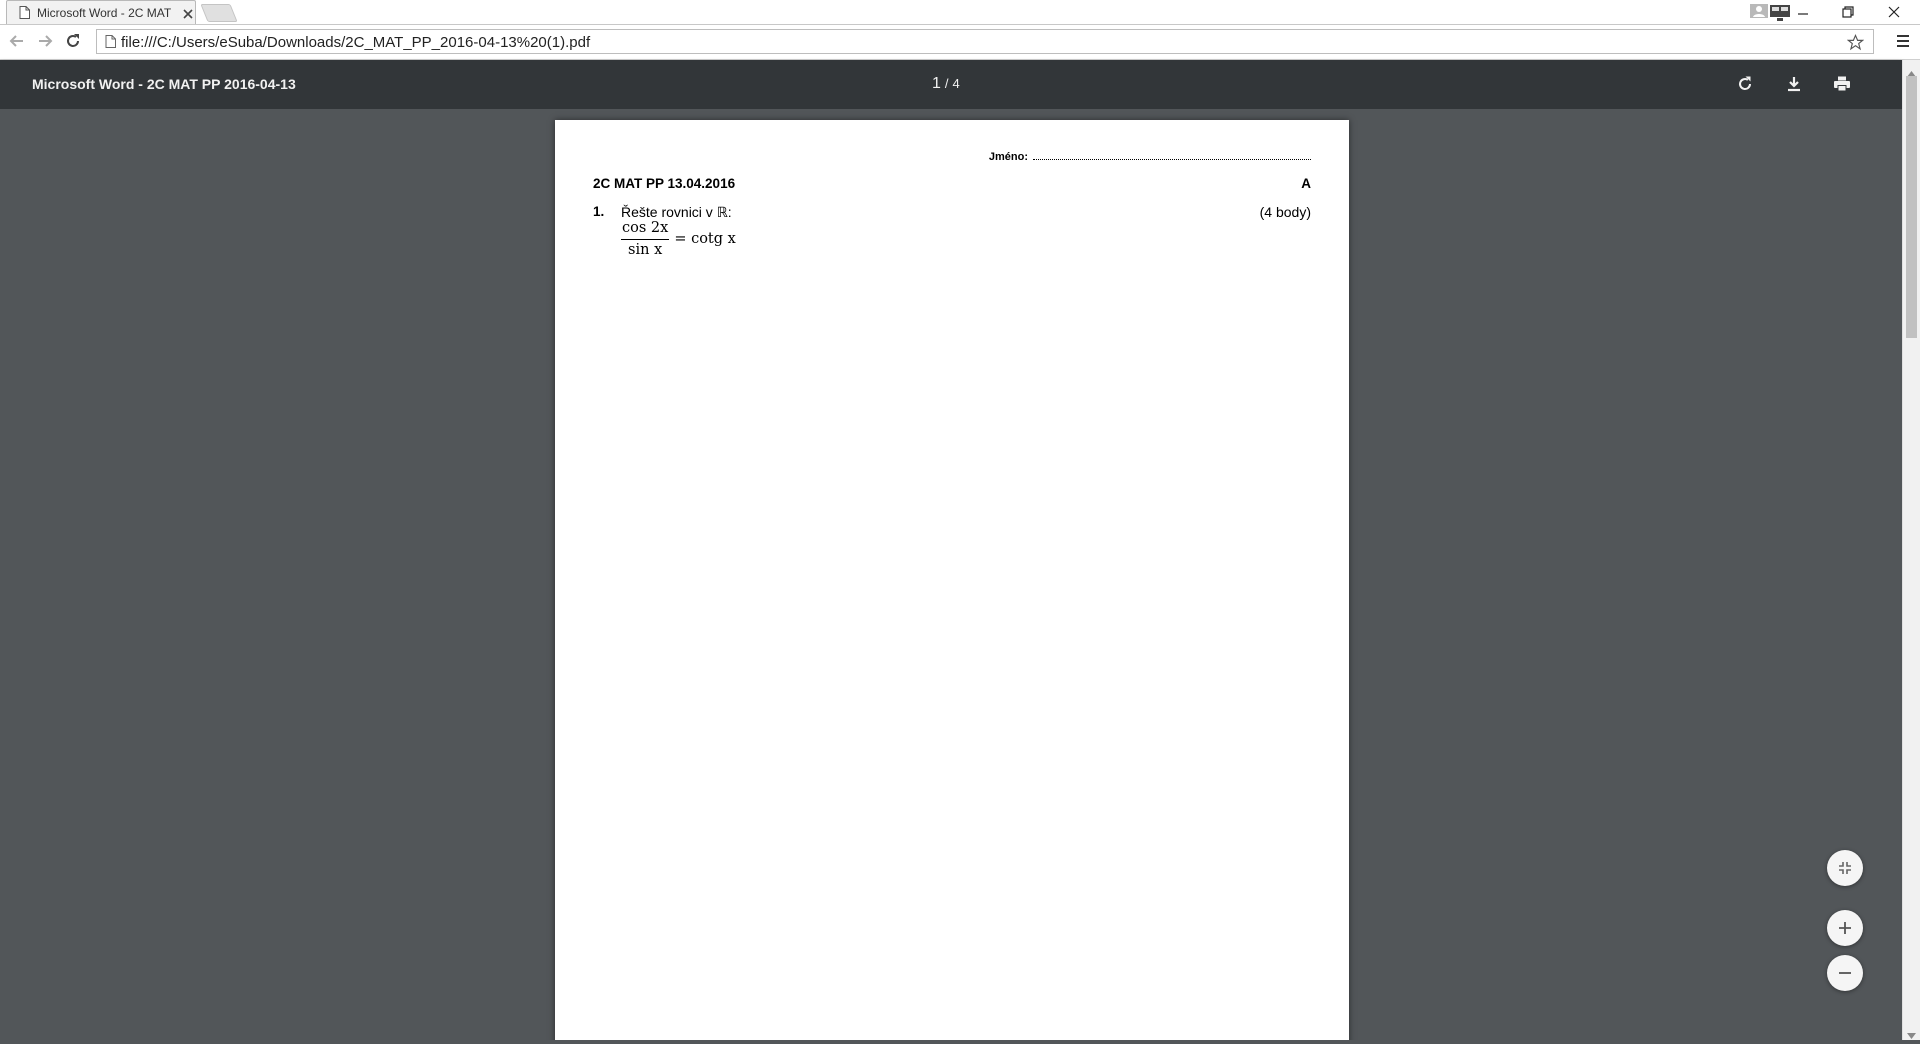 This screenshot has width=1920, height=1044. I want to click on name-label: Jméno:, so click(1008, 157).